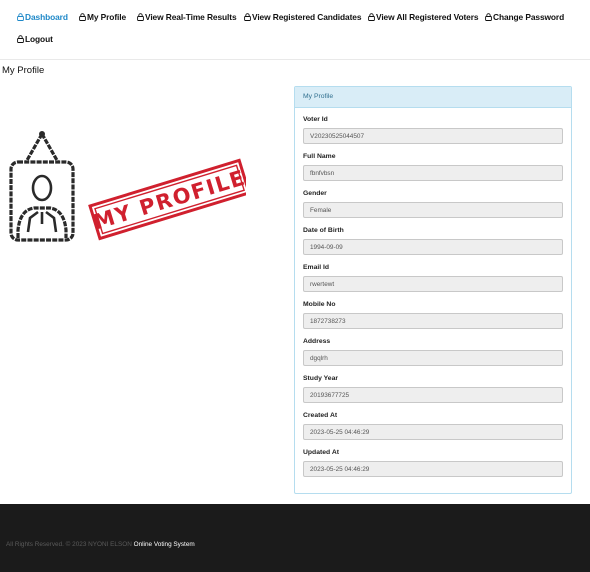  Describe the element at coordinates (315, 119) in the screenshot. I see `voter-id-label: Voter Id` at that location.